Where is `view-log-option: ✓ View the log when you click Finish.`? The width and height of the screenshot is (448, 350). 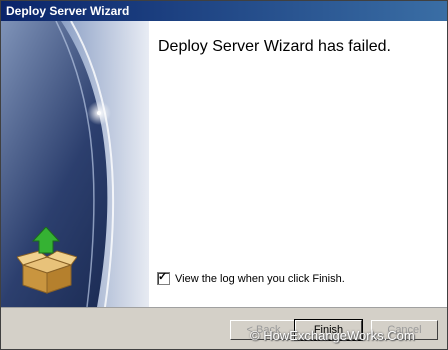 view-log-option: ✓ View the log when you click Finish. is located at coordinates (251, 278).